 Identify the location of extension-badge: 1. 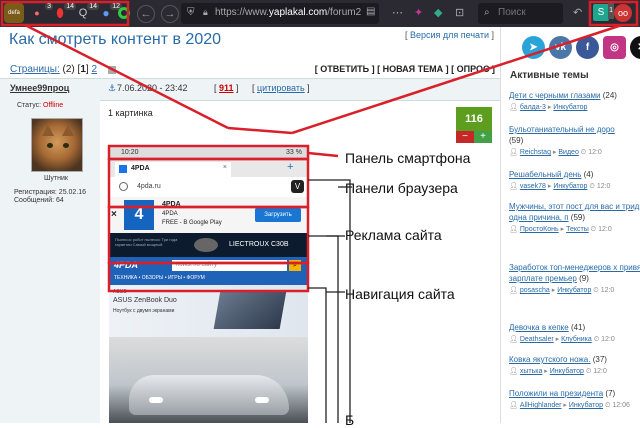
(611, 10).